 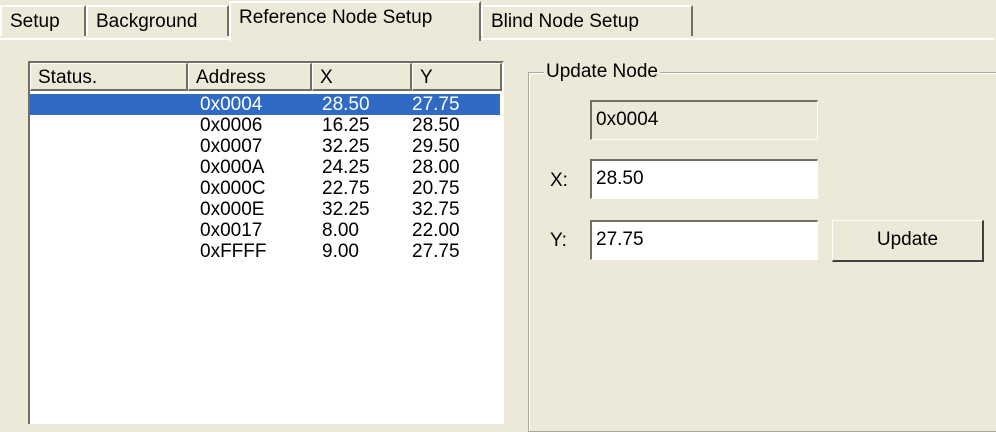 I want to click on column-header-y: Y, so click(x=457, y=77).